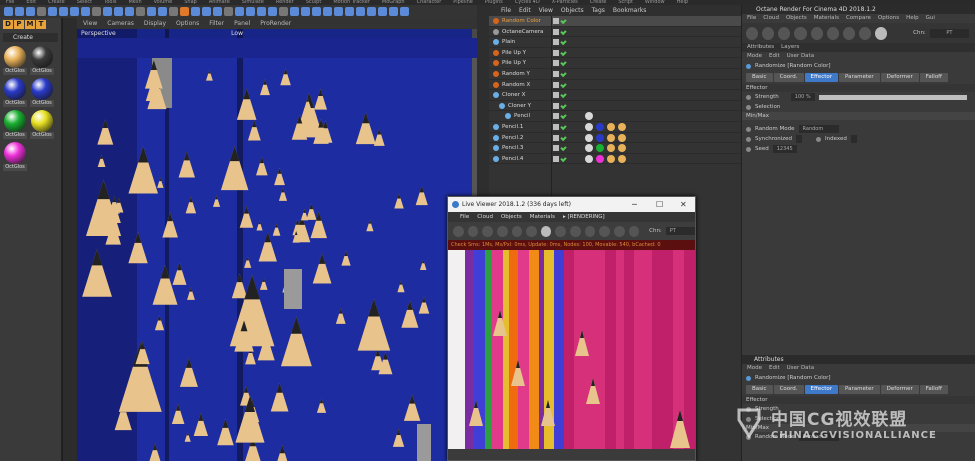 This screenshot has width=975, height=461. I want to click on tab-parameter: Parameter, so click(859, 77).